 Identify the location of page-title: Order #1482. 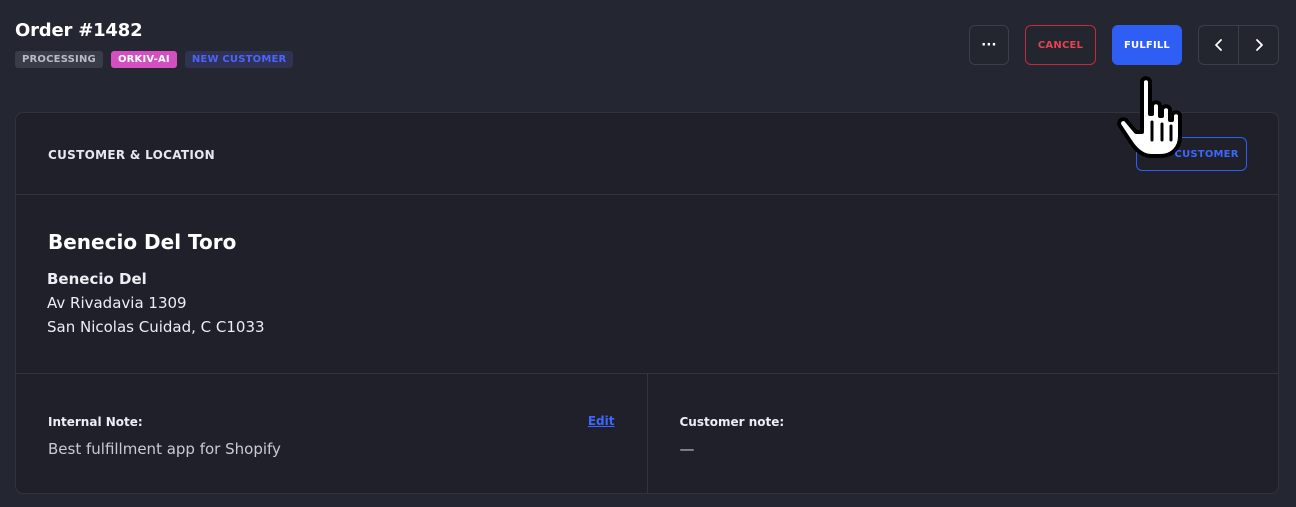
(79, 30).